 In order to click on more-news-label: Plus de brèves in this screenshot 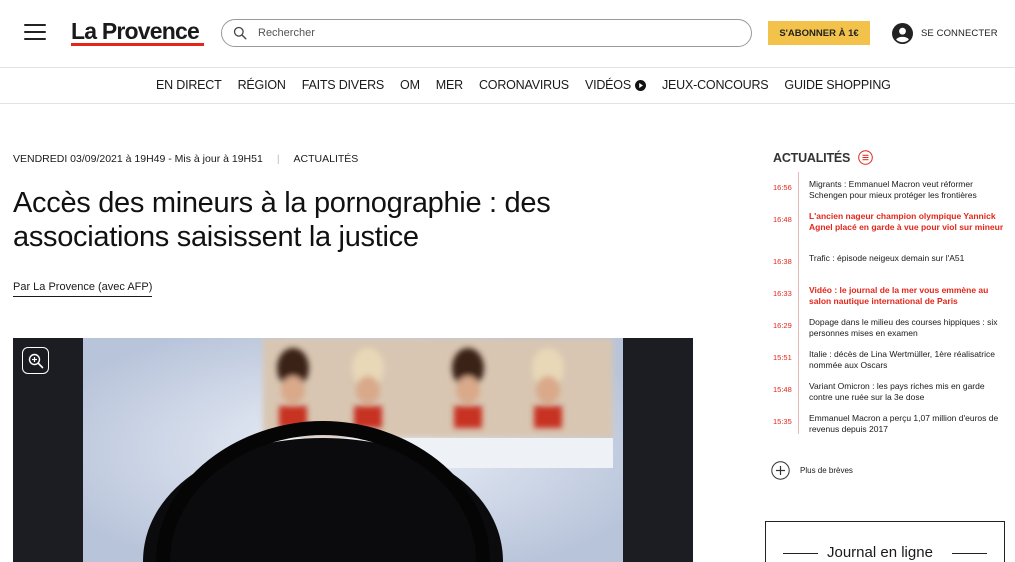, I will do `click(826, 470)`.